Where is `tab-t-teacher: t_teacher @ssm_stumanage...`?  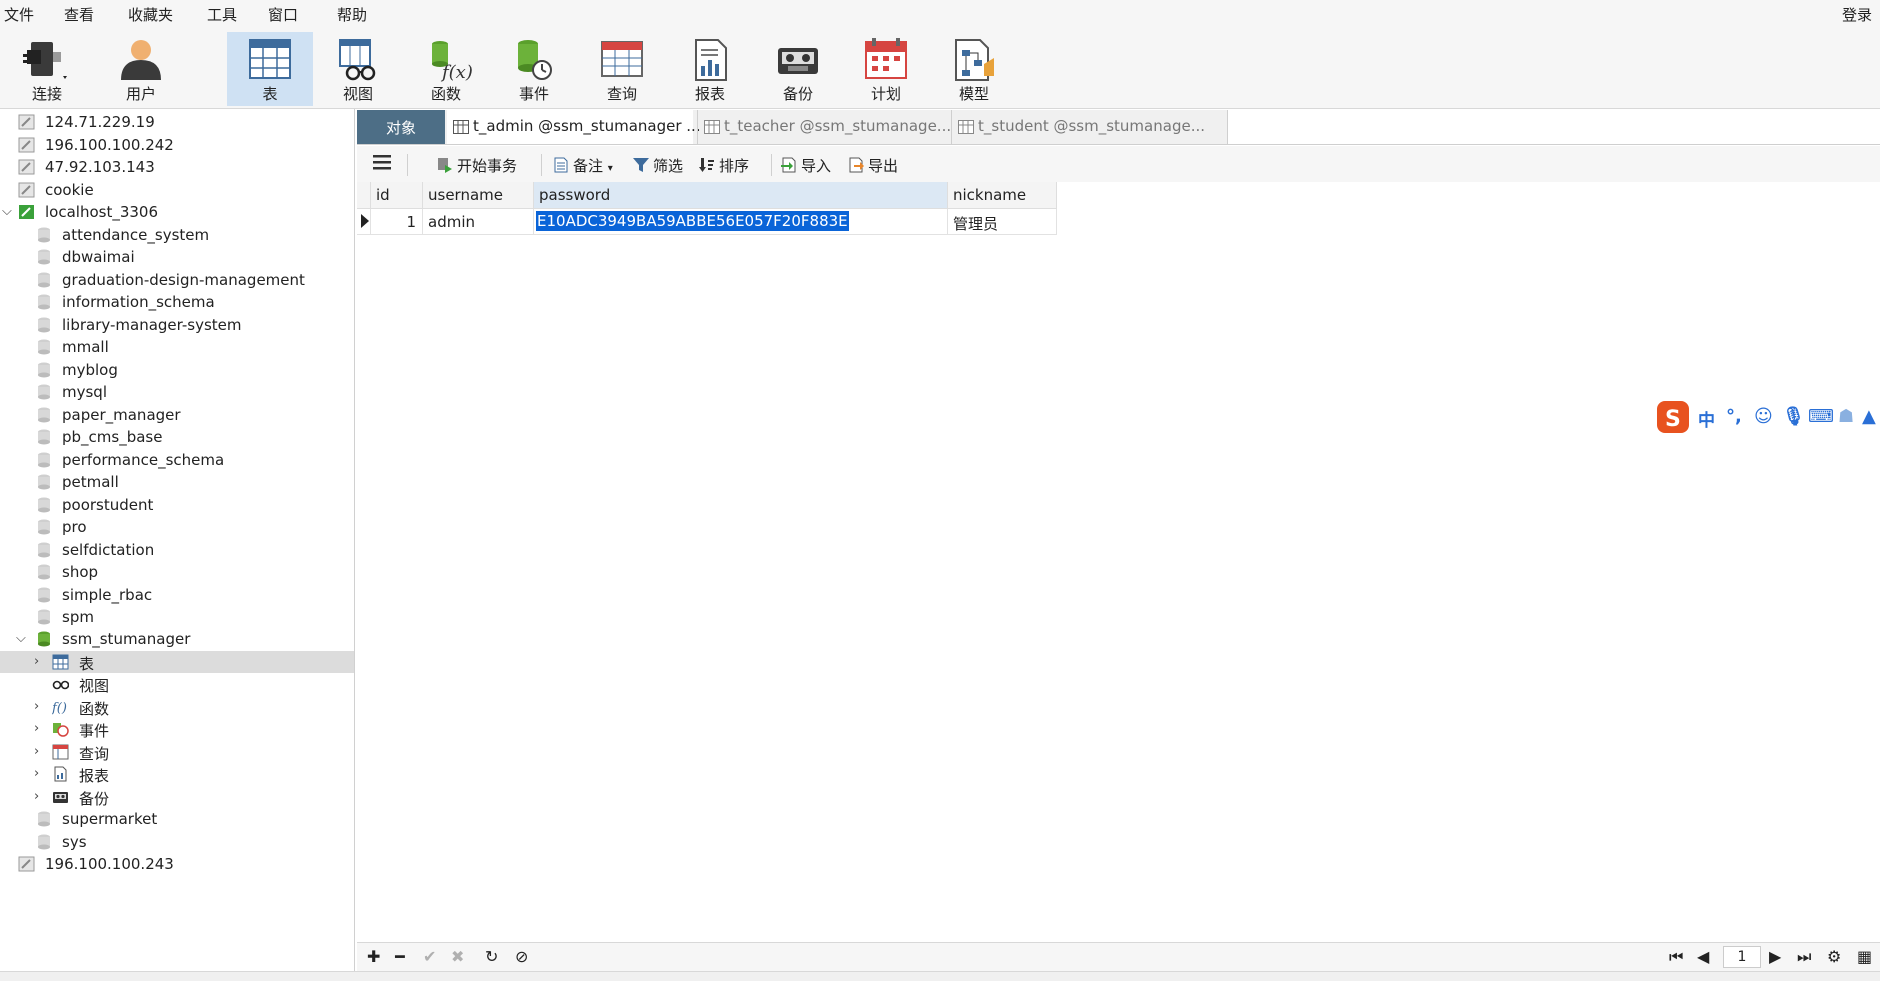
tab-t-teacher: t_teacher @ssm_stumanage... is located at coordinates (824, 127).